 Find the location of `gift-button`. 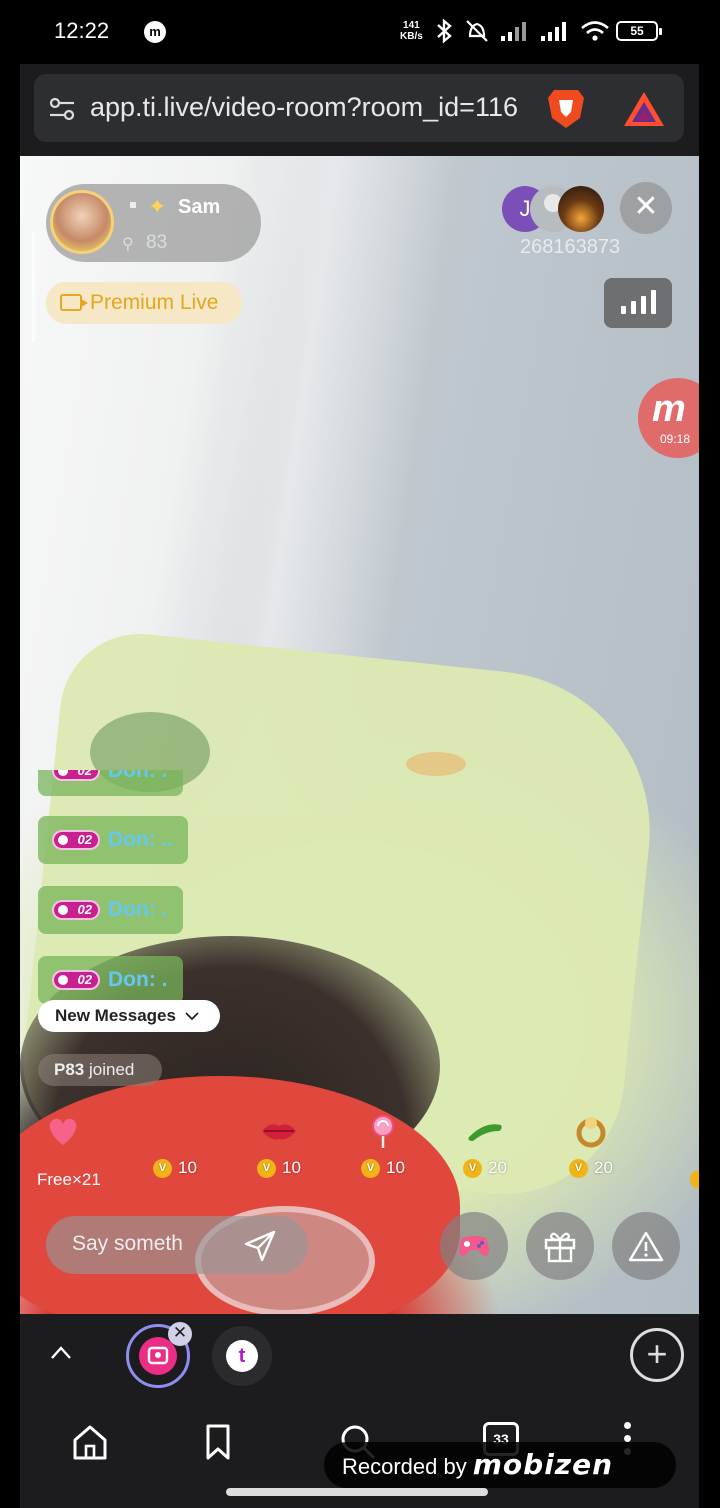

gift-button is located at coordinates (560, 1246).